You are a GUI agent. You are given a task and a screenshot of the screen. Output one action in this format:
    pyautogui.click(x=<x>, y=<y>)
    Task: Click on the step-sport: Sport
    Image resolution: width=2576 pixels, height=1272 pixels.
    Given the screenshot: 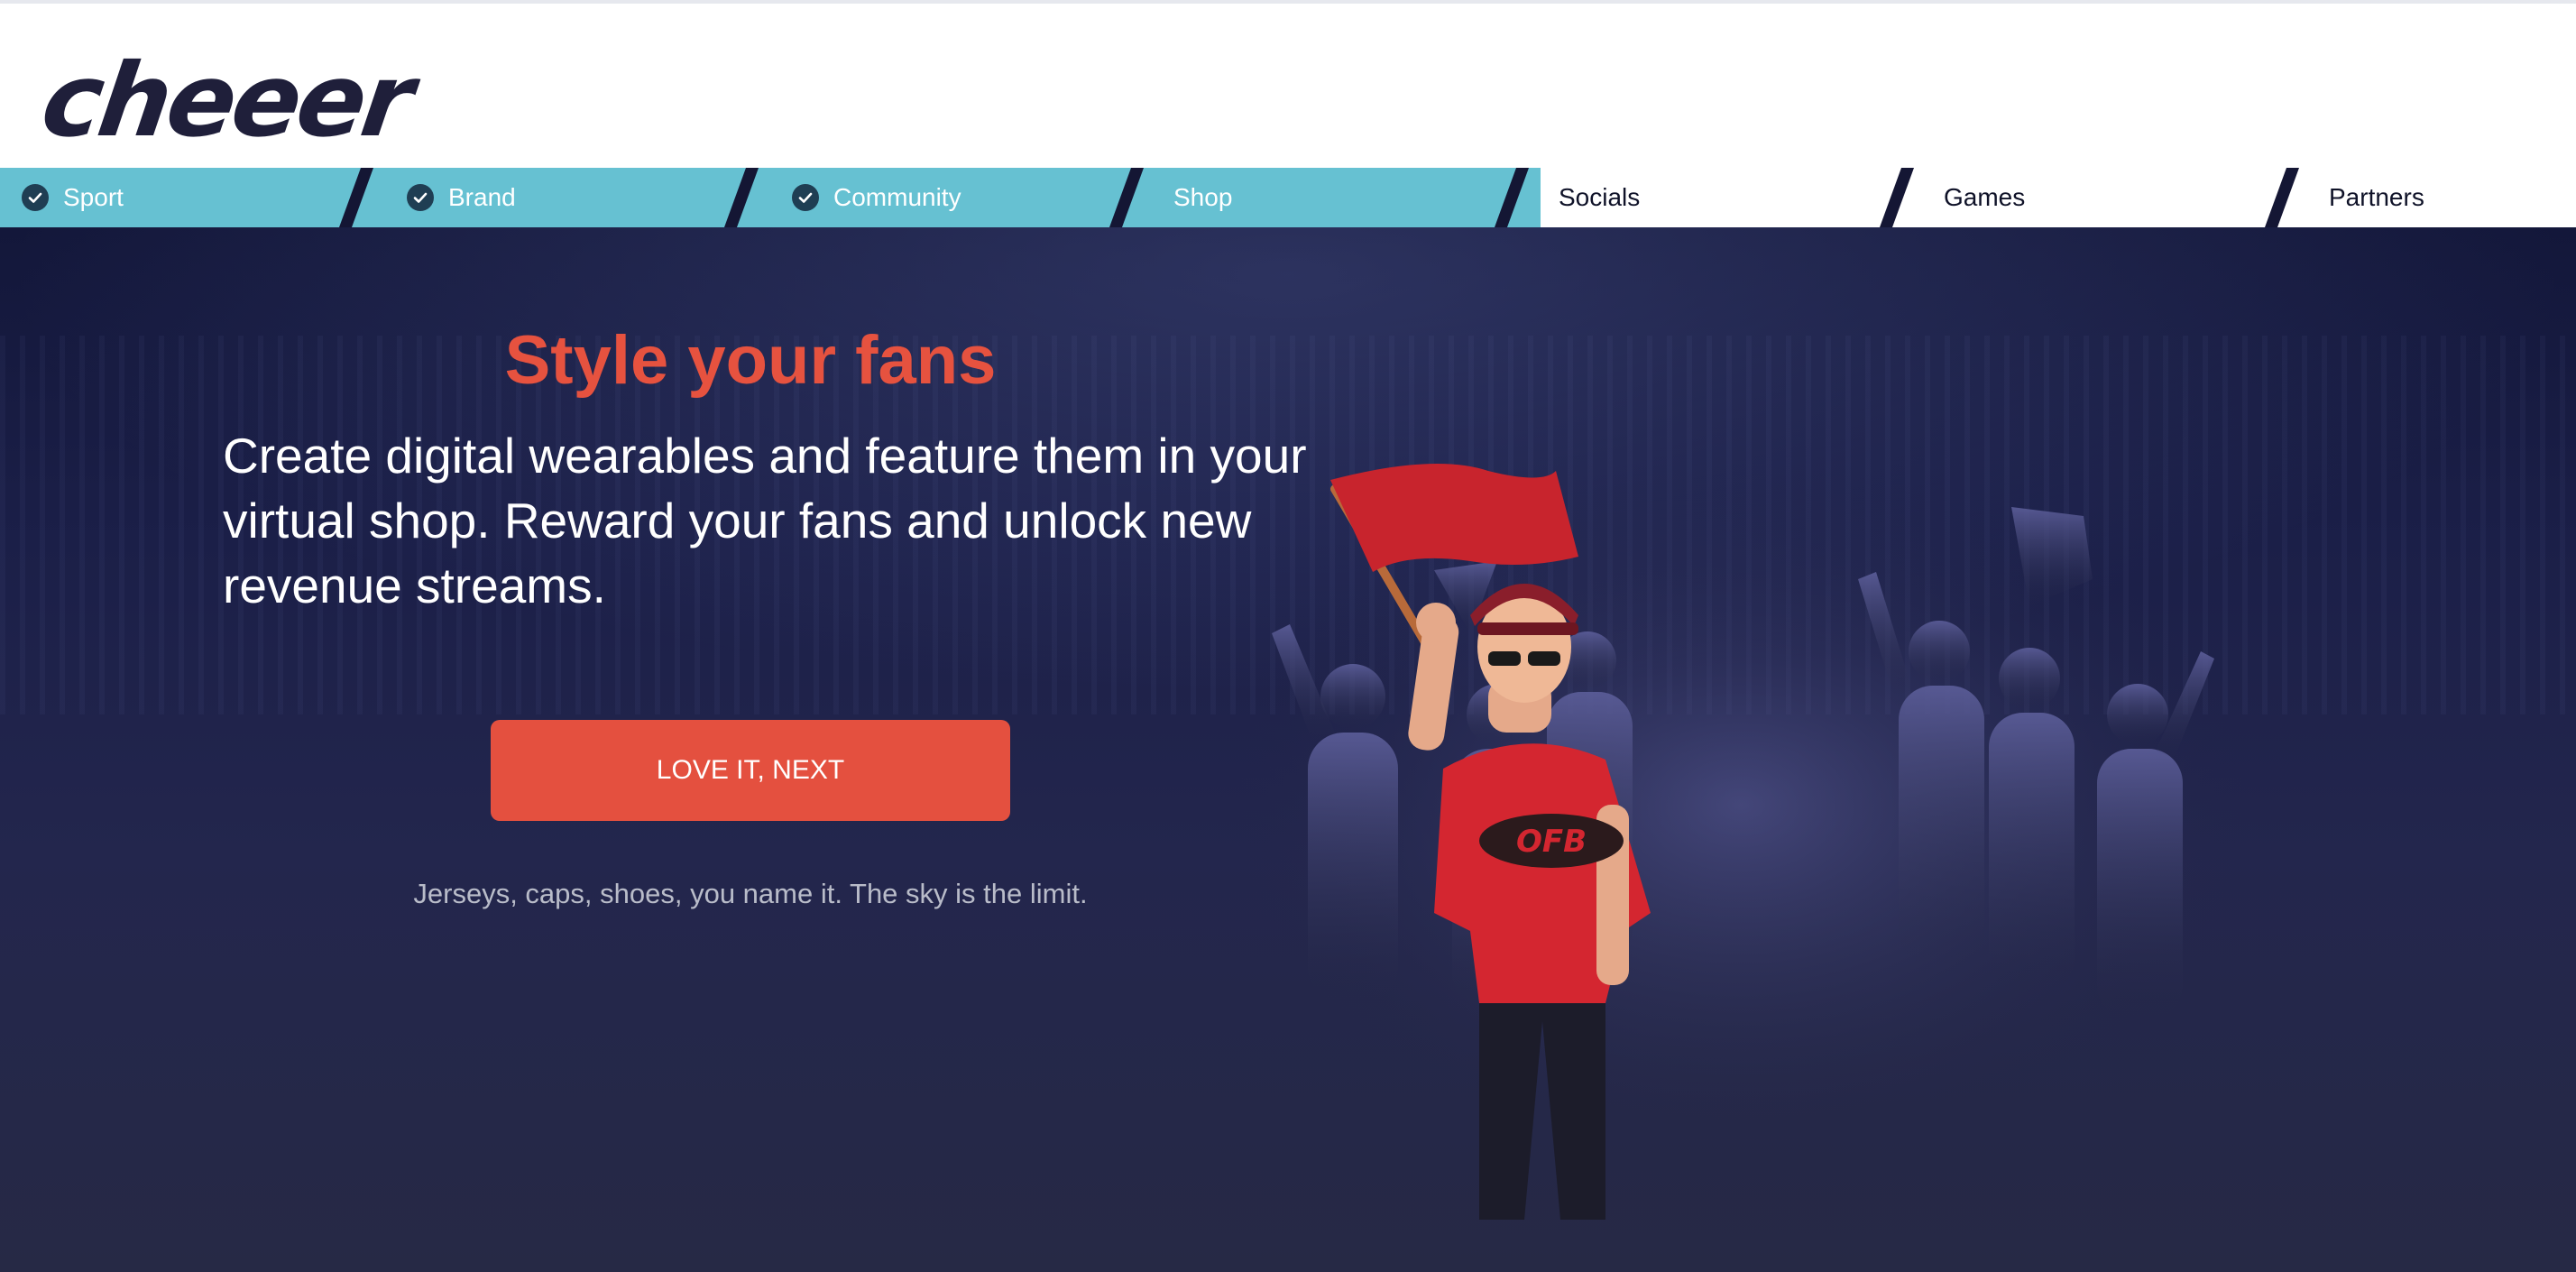 What is the action you would take?
    pyautogui.click(x=193, y=197)
    